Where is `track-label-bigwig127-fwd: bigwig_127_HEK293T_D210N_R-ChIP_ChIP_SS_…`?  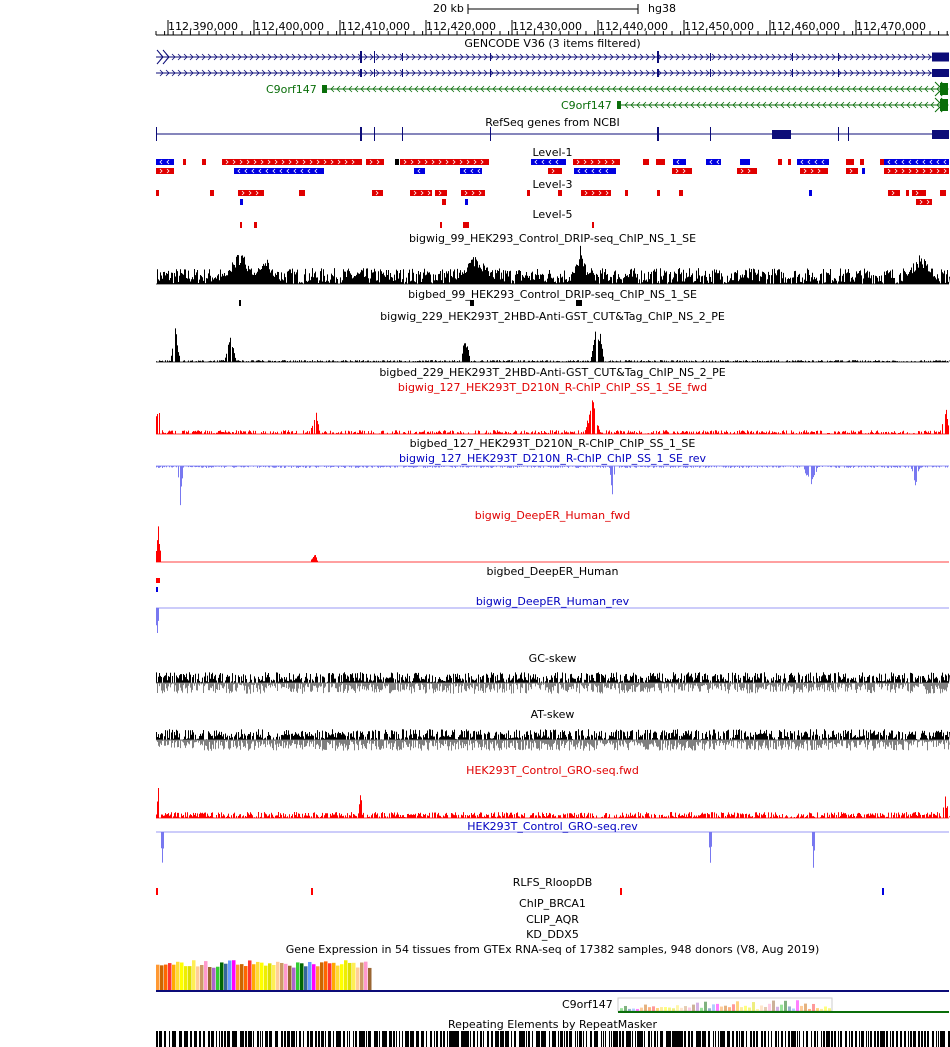
track-label-bigwig127-fwd: bigwig_127_HEK293T_D210N_R-ChIP_ChIP_SS_… is located at coordinates (552, 388).